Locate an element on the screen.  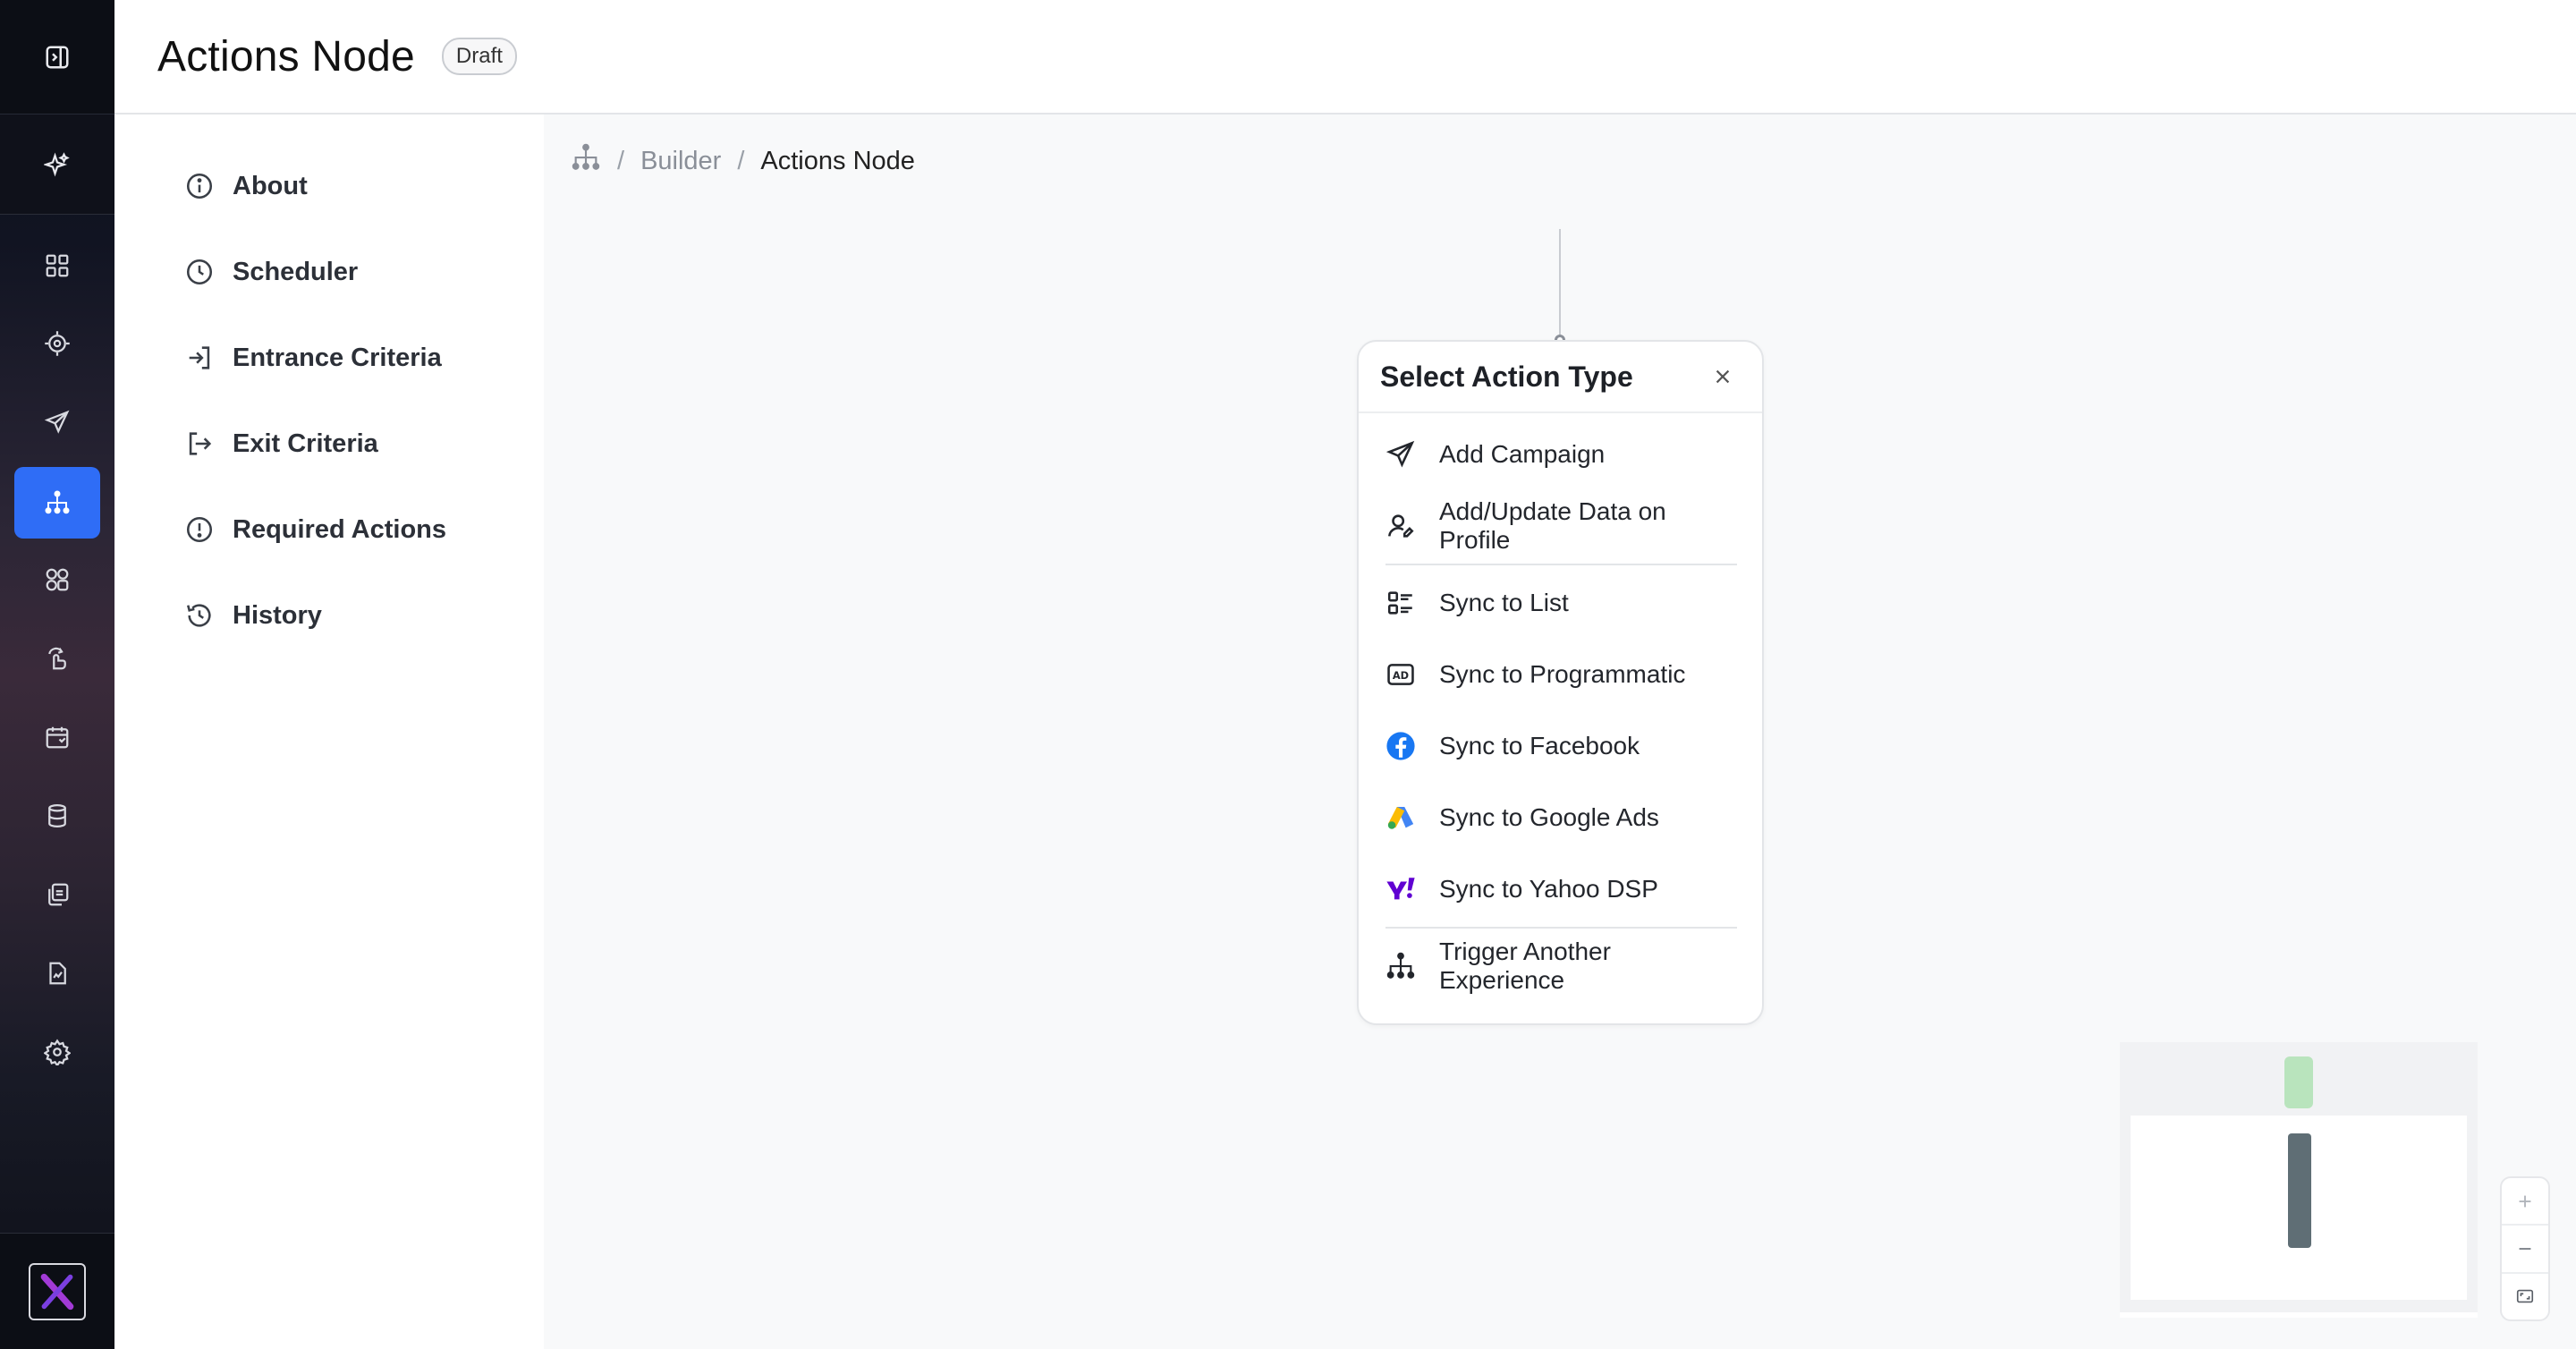
subnav-item-label: Entrance Criteria is located at coordinates (337, 357).